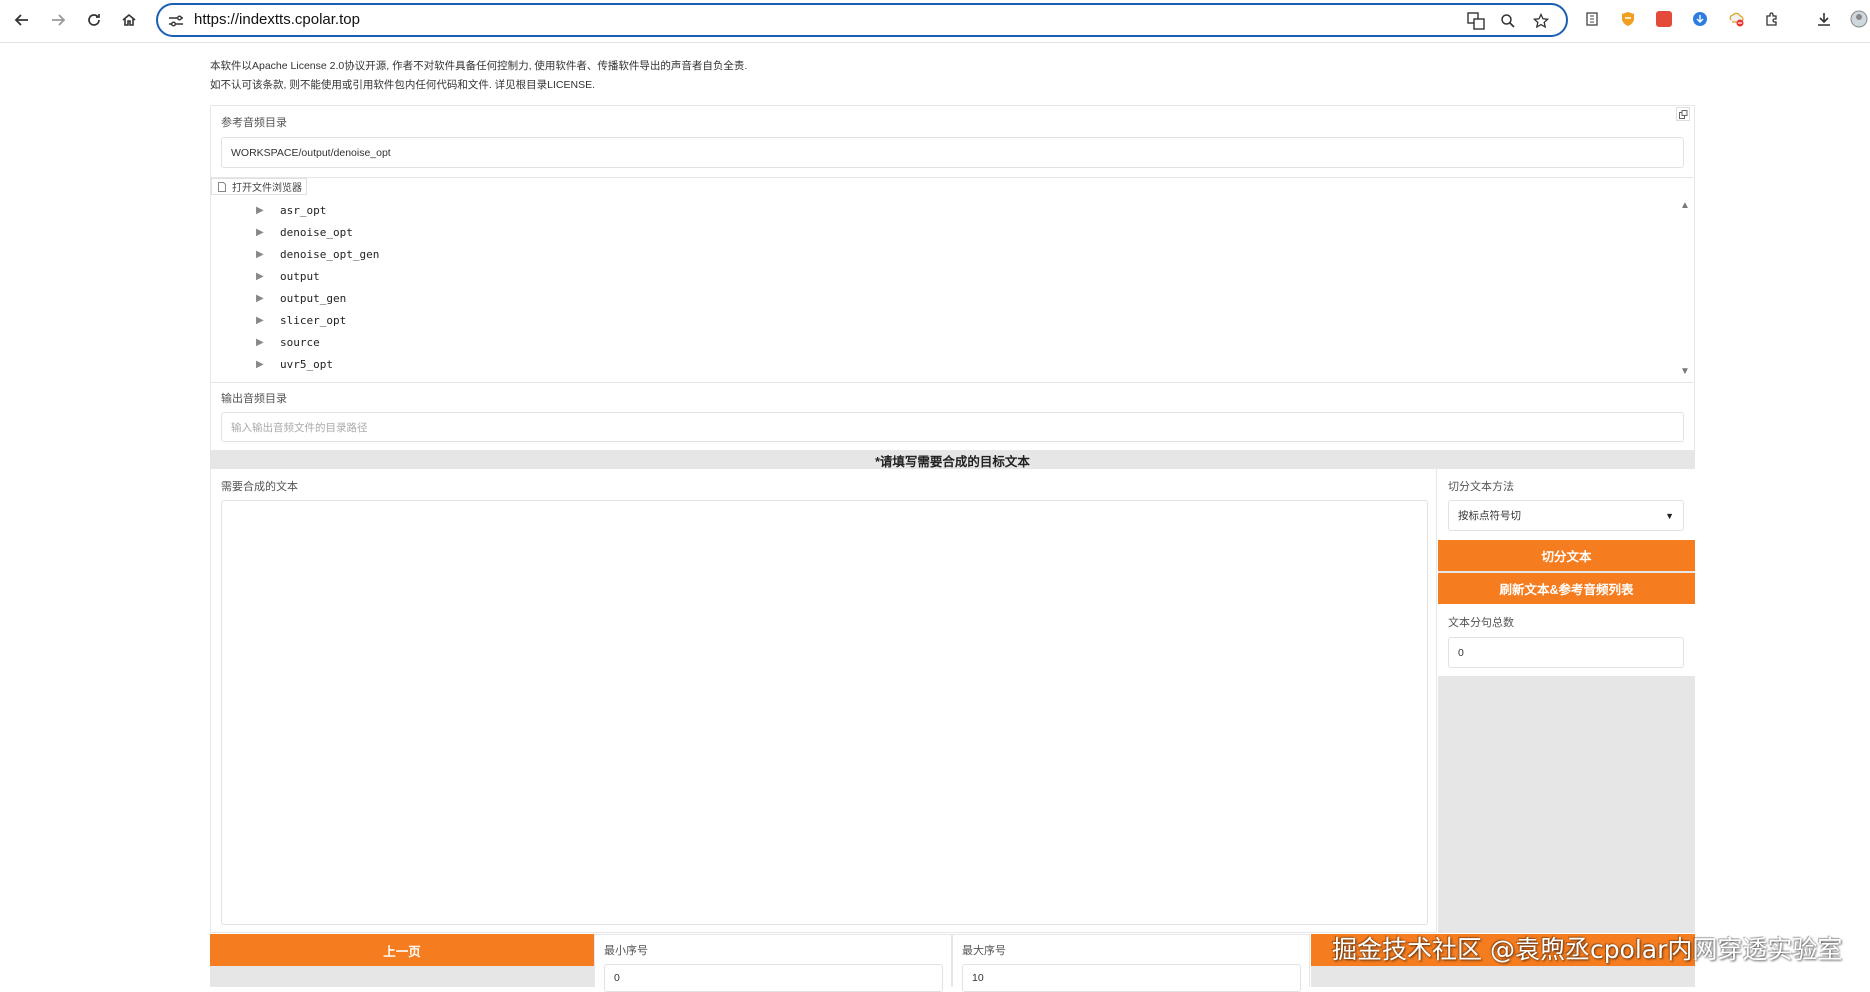  I want to click on output-audio-dir-input: 输入输出音频文件的目录路径, so click(952, 427).